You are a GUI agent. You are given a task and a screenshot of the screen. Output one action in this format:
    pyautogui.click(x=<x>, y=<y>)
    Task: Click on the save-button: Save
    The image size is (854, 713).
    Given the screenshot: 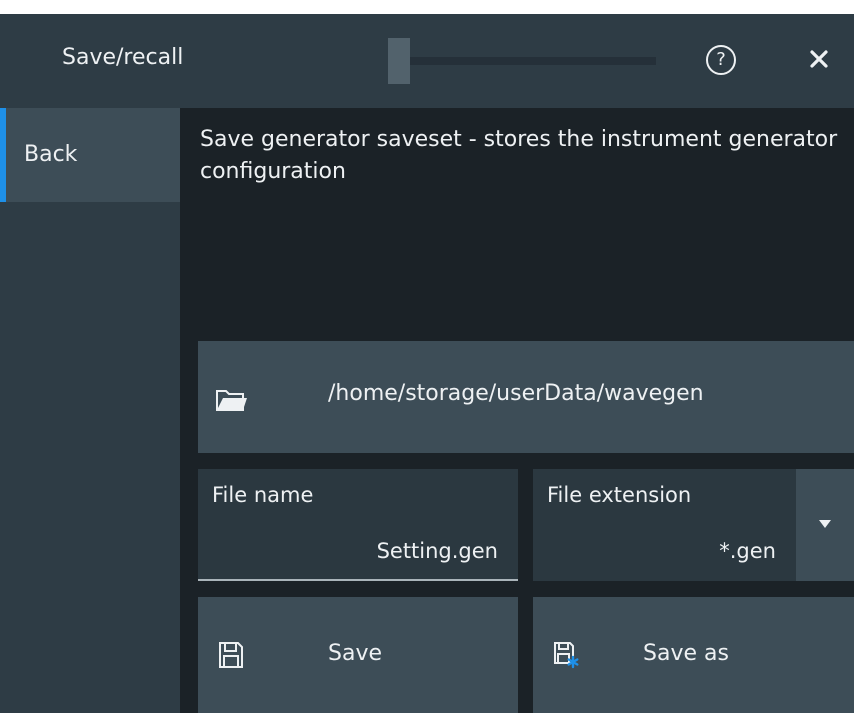 What is the action you would take?
    pyautogui.click(x=358, y=655)
    